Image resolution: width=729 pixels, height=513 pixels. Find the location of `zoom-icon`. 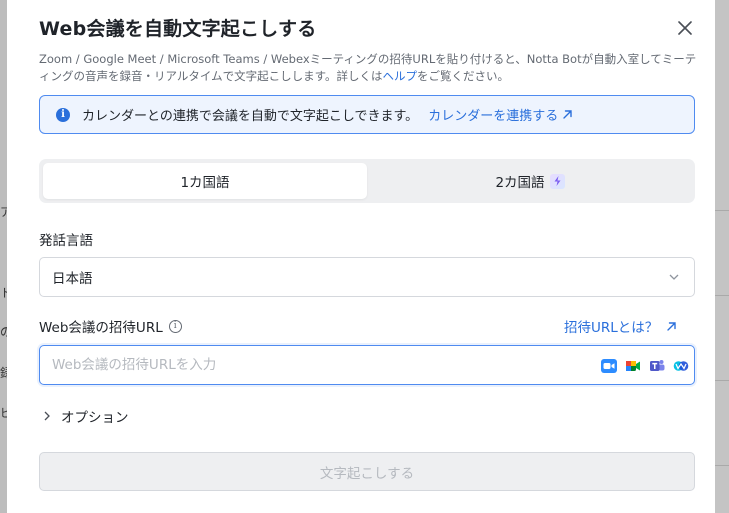

zoom-icon is located at coordinates (609, 366).